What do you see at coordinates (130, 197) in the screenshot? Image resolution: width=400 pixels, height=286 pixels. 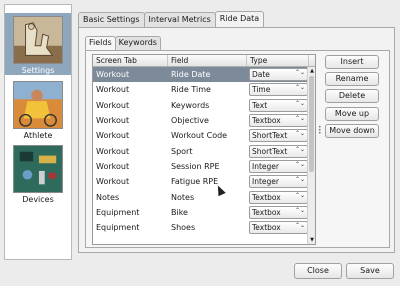 I see `cell-screen-tab: Notes` at bounding box center [130, 197].